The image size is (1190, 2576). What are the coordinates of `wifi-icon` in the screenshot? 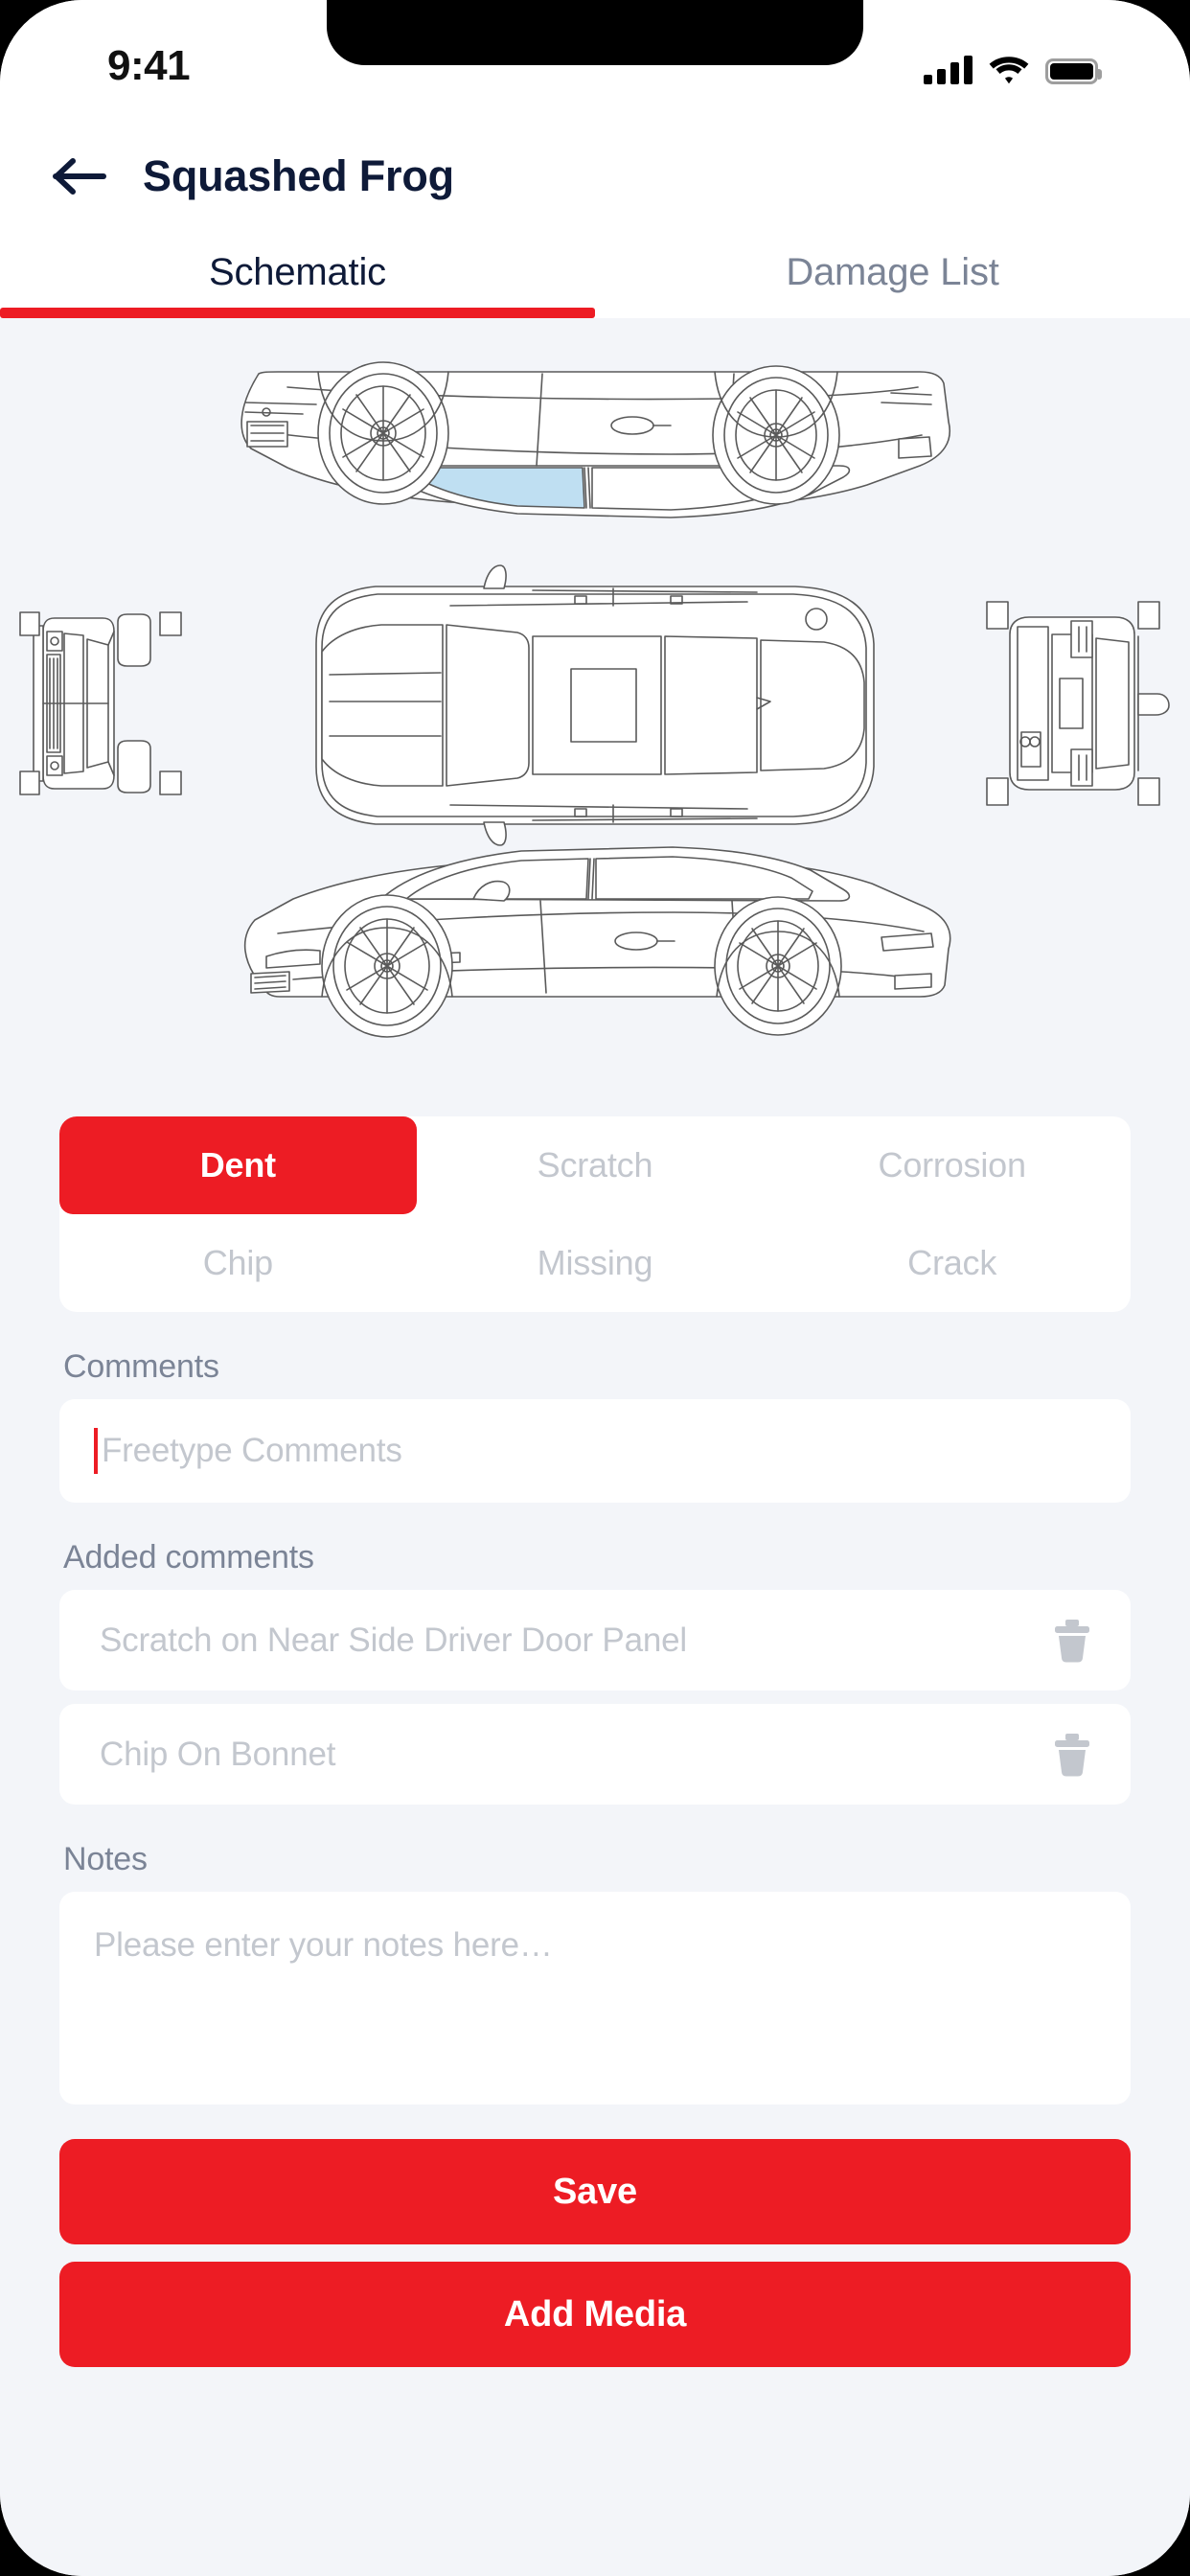 It's located at (1009, 70).